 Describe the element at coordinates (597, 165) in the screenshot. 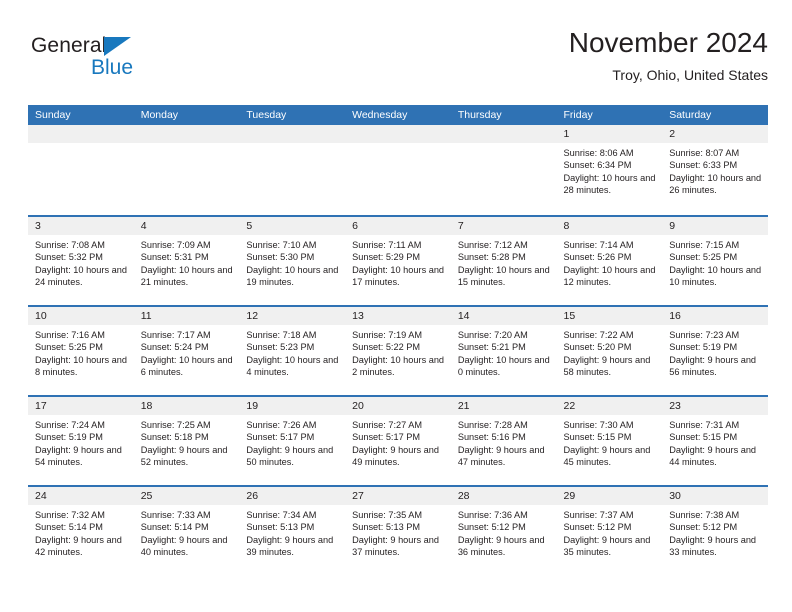

I see `sunset-text: Sunset: 6:34 PM` at that location.